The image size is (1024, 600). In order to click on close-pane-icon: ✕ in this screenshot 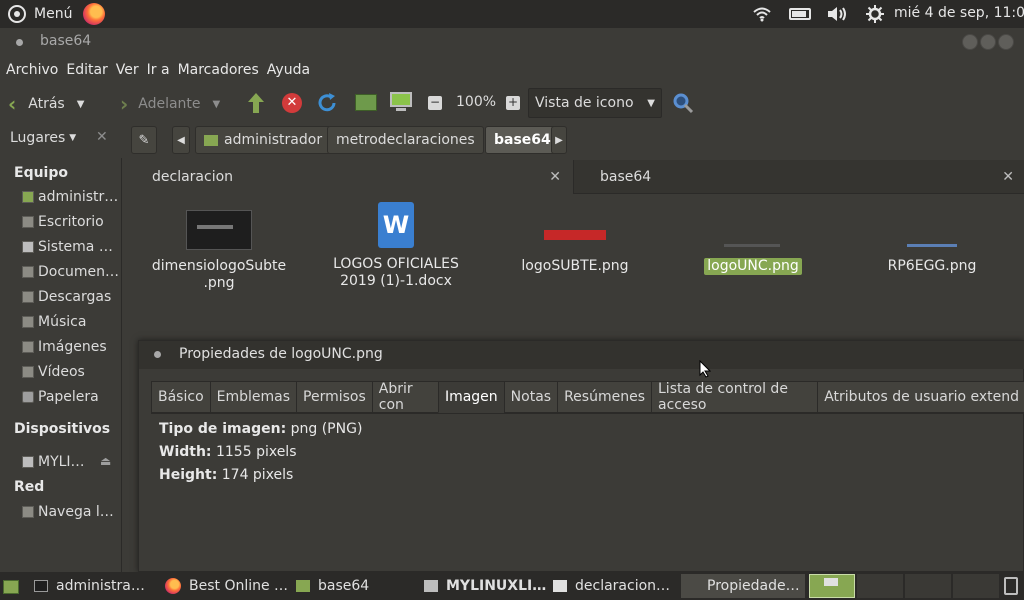, I will do `click(102, 137)`.